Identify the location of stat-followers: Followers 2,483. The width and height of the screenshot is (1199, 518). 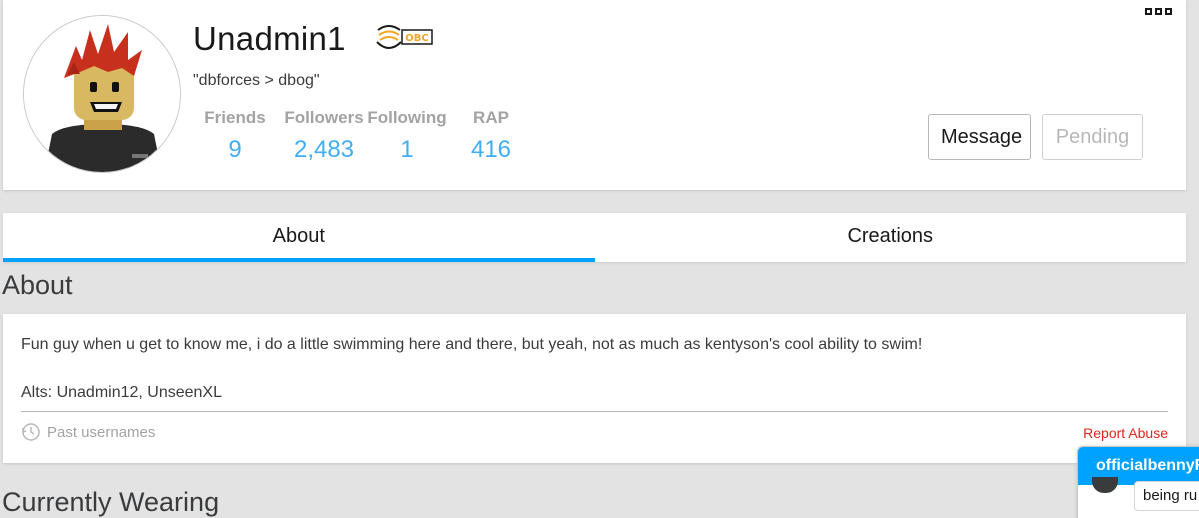
(324, 136).